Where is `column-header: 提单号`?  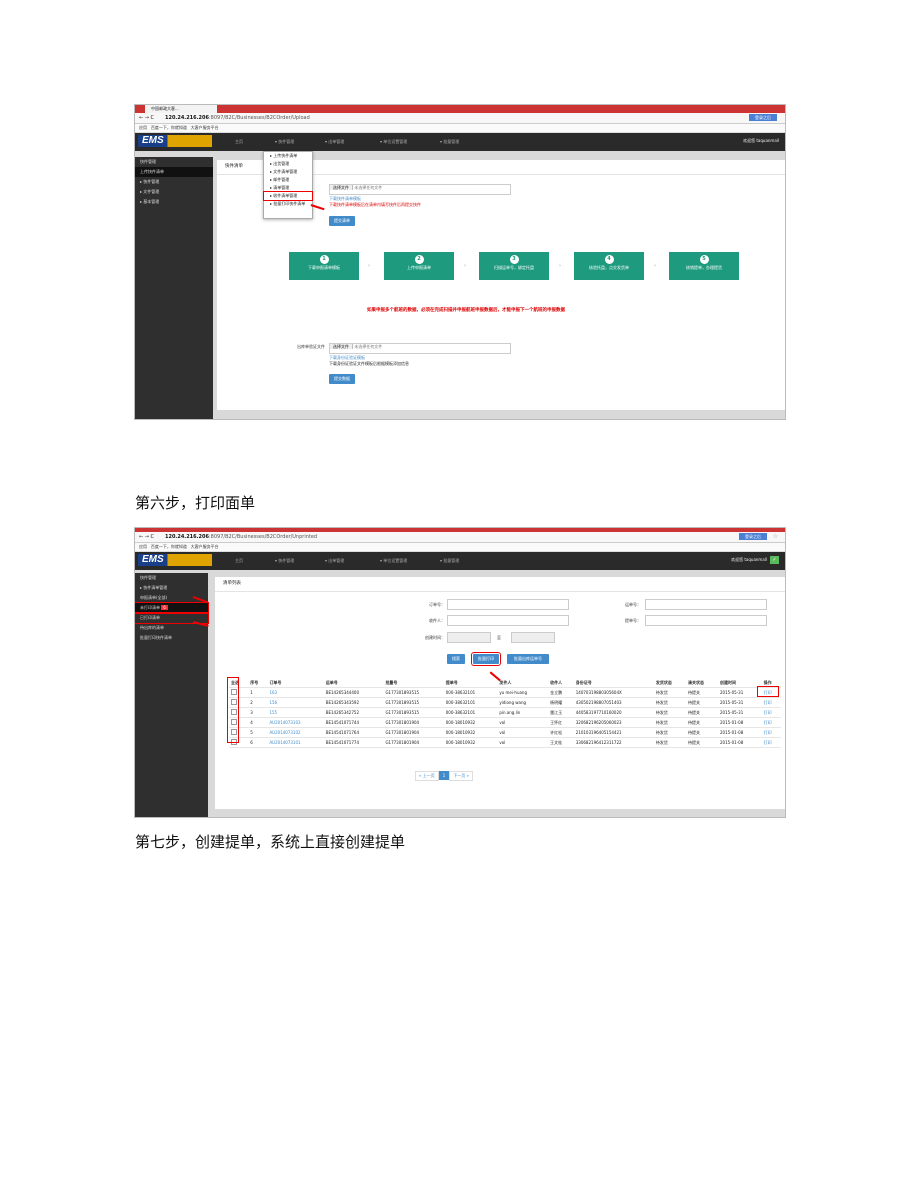
column-header: 提单号 is located at coordinates (470, 683).